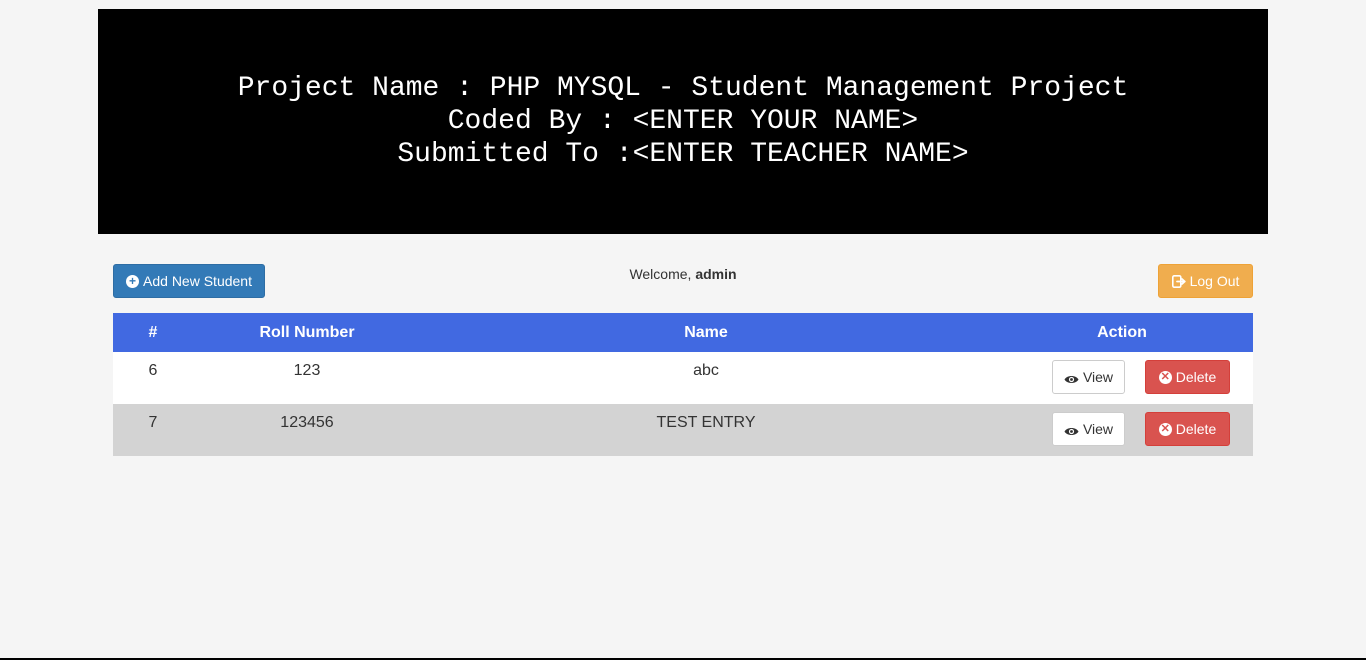 The height and width of the screenshot is (660, 1366). I want to click on row-index: 7, so click(153, 422).